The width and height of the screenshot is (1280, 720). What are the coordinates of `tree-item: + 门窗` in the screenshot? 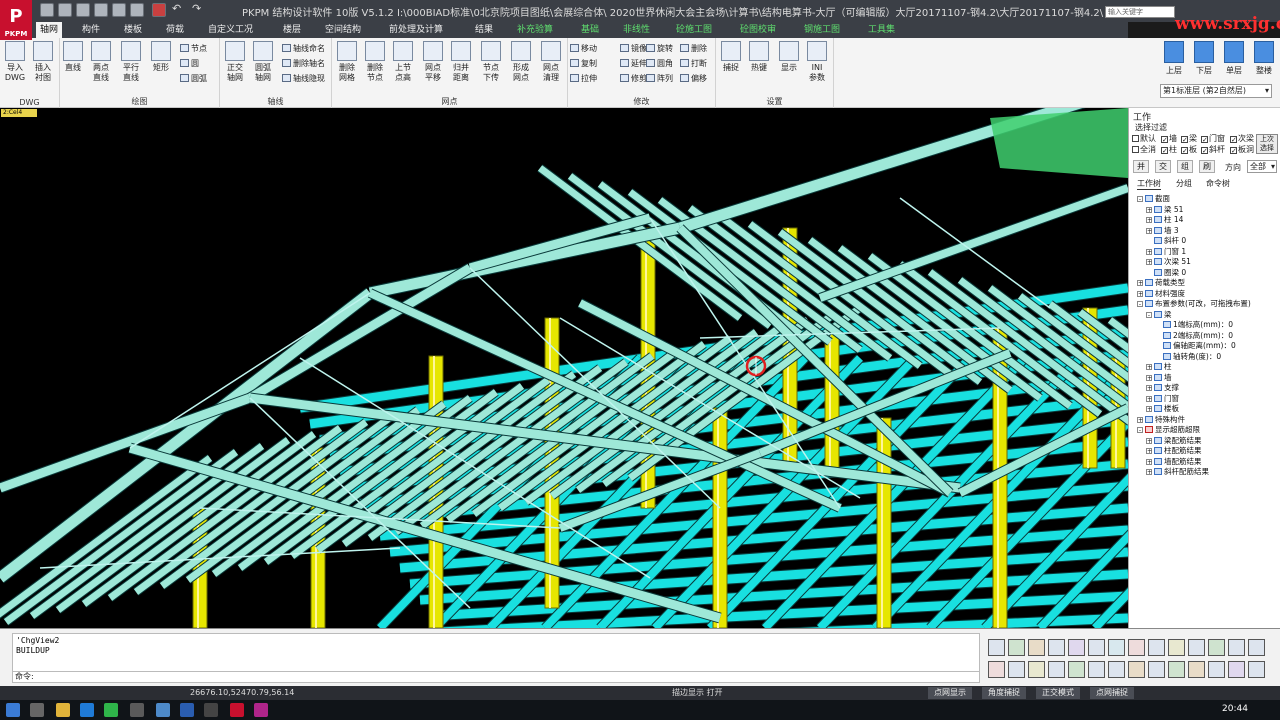 It's located at (1162, 399).